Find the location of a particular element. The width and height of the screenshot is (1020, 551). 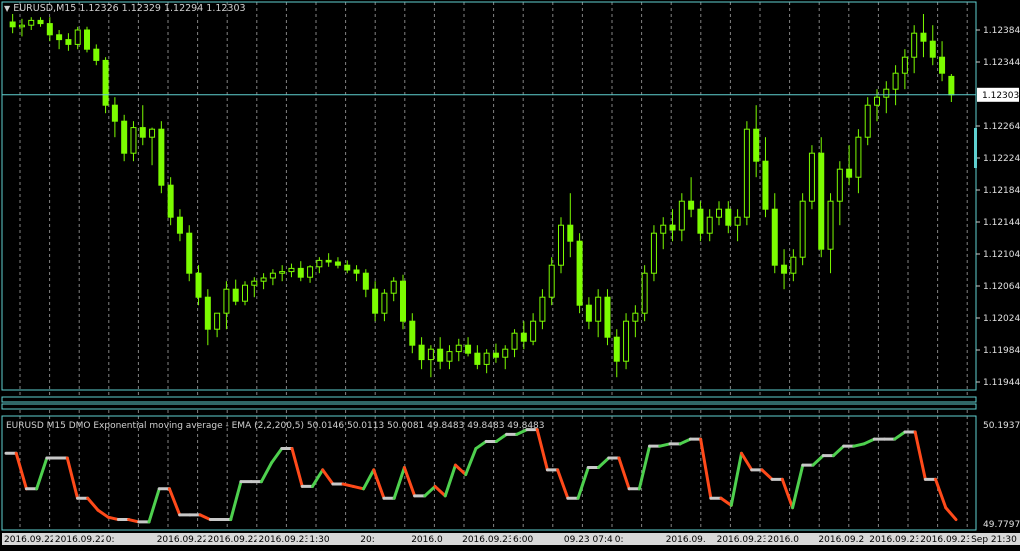

time-label-group: 09.23 07:45 is located at coordinates (590, 539).